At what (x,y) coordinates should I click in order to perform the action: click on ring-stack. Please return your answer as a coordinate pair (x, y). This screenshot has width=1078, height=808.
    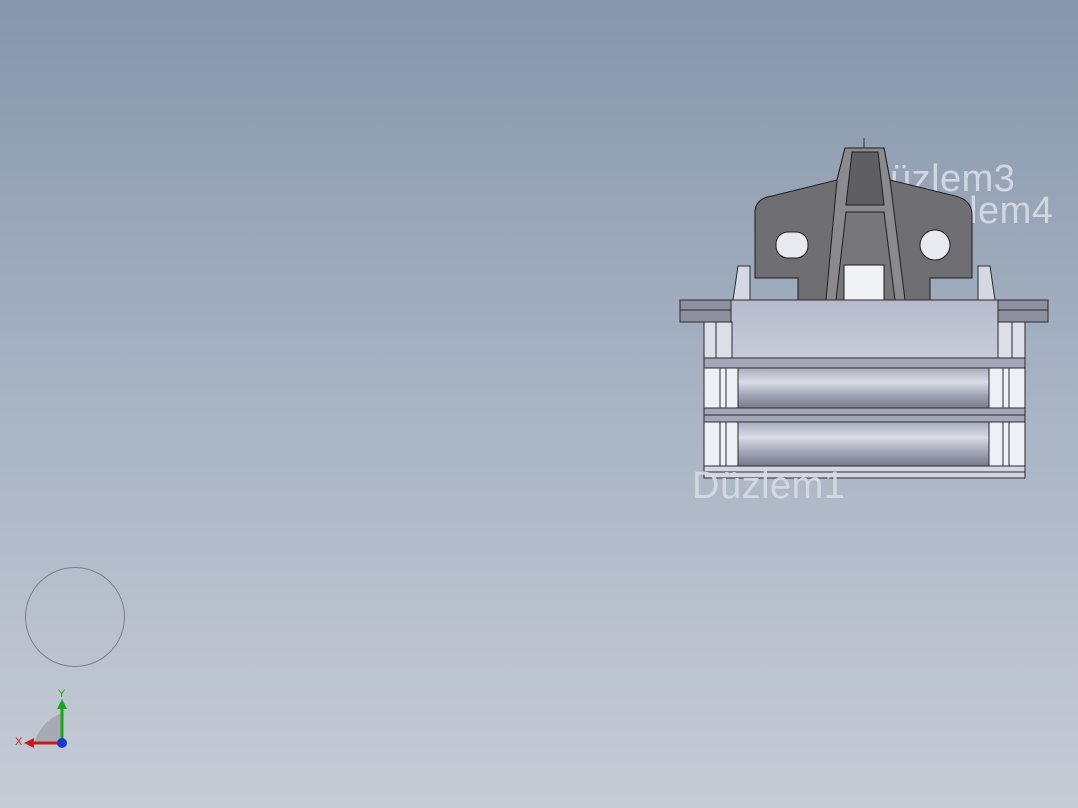
    Looking at the image, I should click on (864, 418).